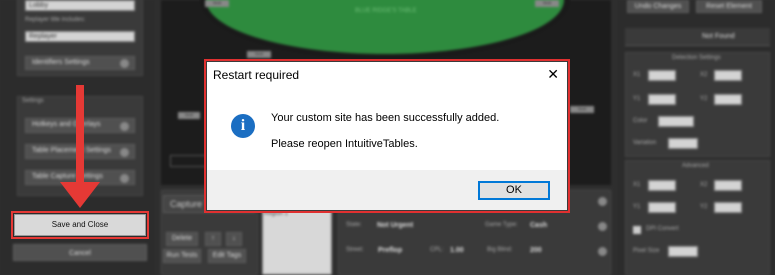 The width and height of the screenshot is (775, 275). What do you see at coordinates (697, 217) in the screenshot?
I see `advanced-group` at bounding box center [697, 217].